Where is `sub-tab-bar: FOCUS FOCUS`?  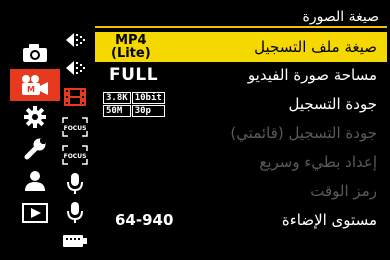
sub-tab-bar: FOCUS FOCUS is located at coordinates (75, 143).